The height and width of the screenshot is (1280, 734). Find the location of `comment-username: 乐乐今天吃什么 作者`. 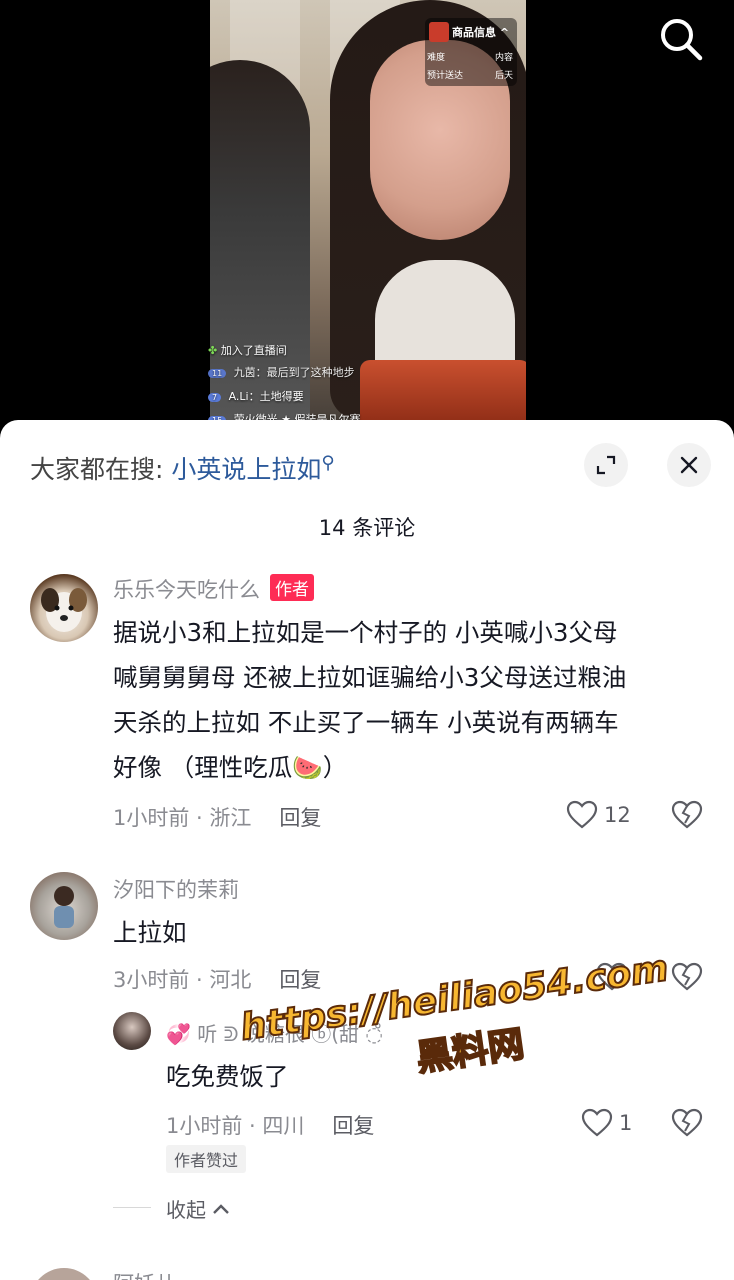

comment-username: 乐乐今天吃什么 作者 is located at coordinates (213, 589).